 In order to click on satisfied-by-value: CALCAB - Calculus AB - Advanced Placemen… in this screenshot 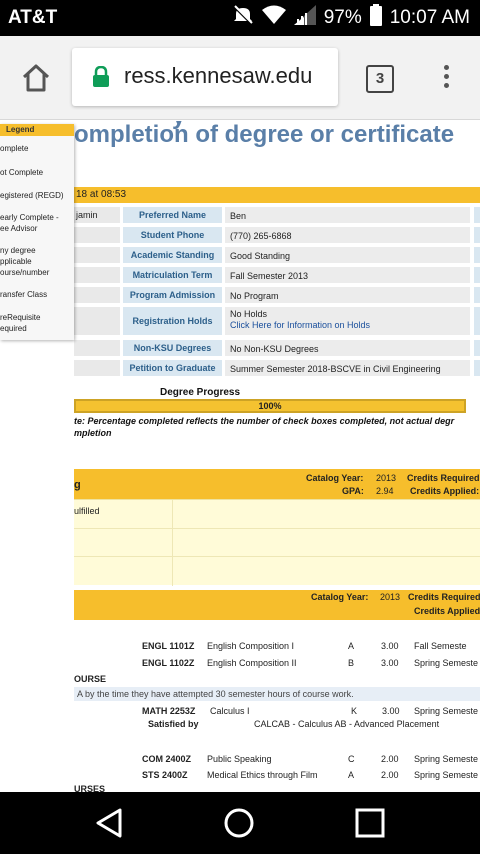, I will do `click(347, 724)`.